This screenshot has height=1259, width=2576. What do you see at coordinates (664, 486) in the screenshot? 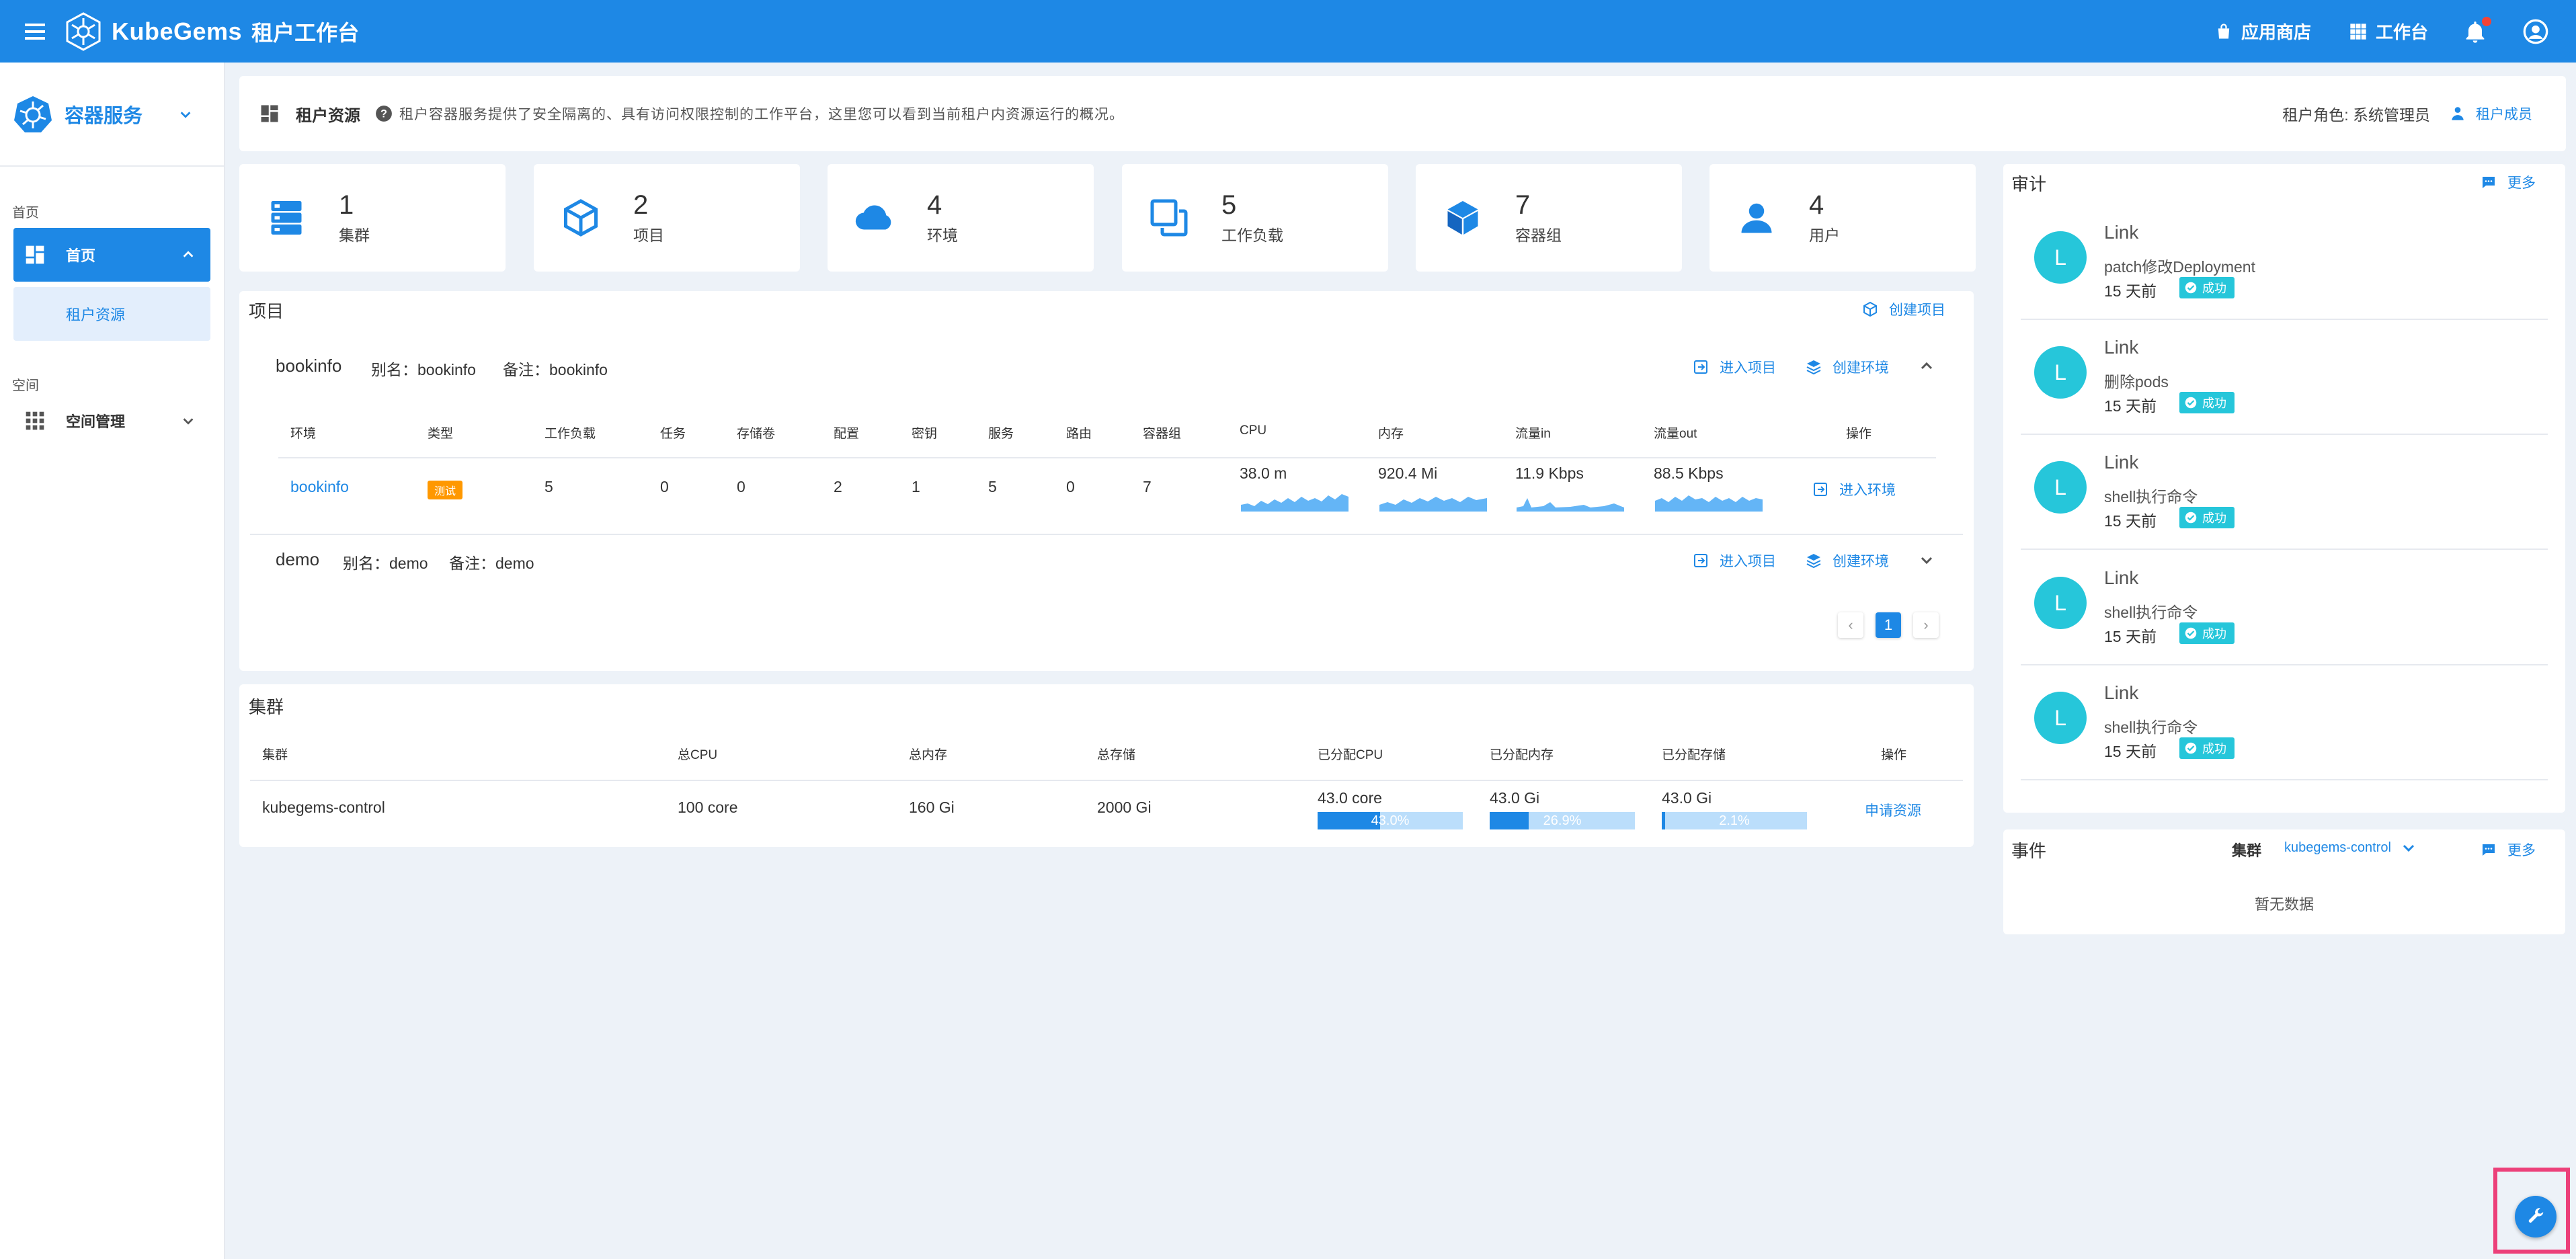
I see `jobs-cell: 0` at bounding box center [664, 486].